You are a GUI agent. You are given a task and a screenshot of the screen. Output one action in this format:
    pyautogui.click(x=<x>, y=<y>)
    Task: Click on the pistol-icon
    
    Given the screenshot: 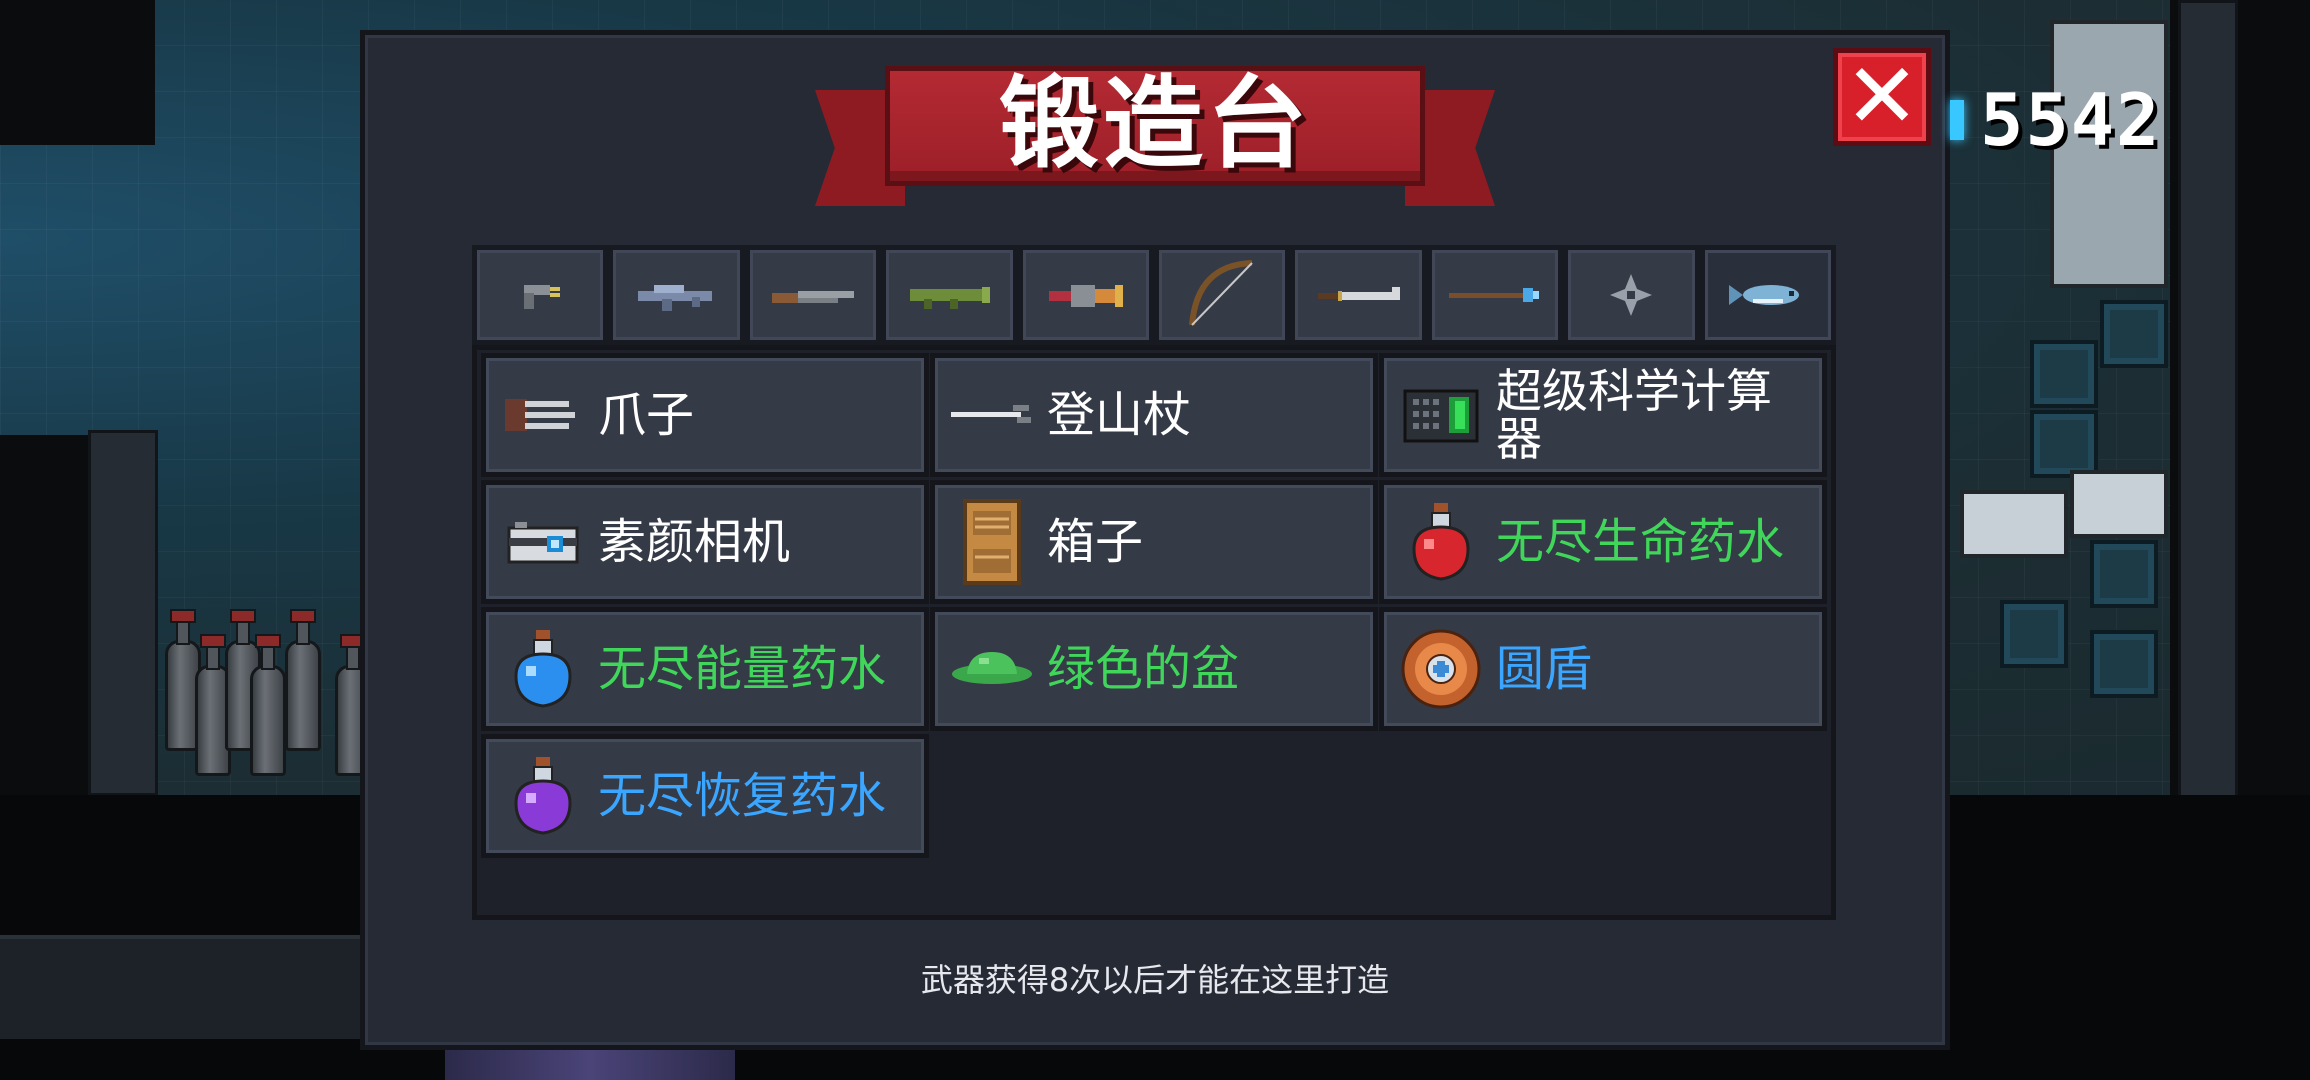 What is the action you would take?
    pyautogui.click(x=542, y=297)
    